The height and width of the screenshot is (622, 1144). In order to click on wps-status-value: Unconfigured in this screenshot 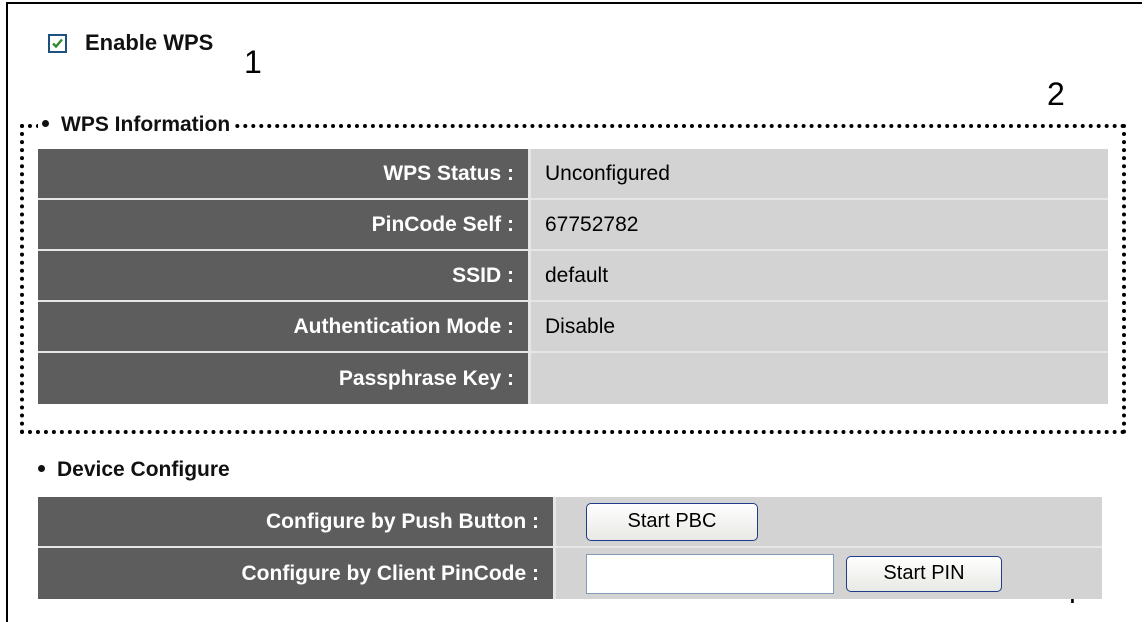, I will do `click(819, 174)`.